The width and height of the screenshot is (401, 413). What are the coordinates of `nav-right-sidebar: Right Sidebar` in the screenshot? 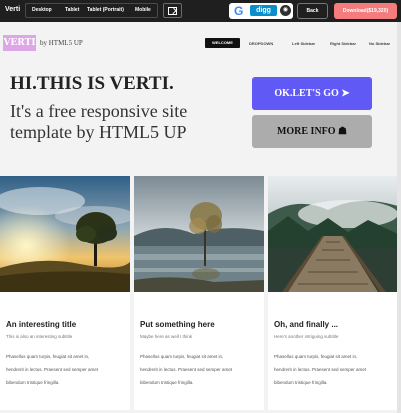 It's located at (343, 43).